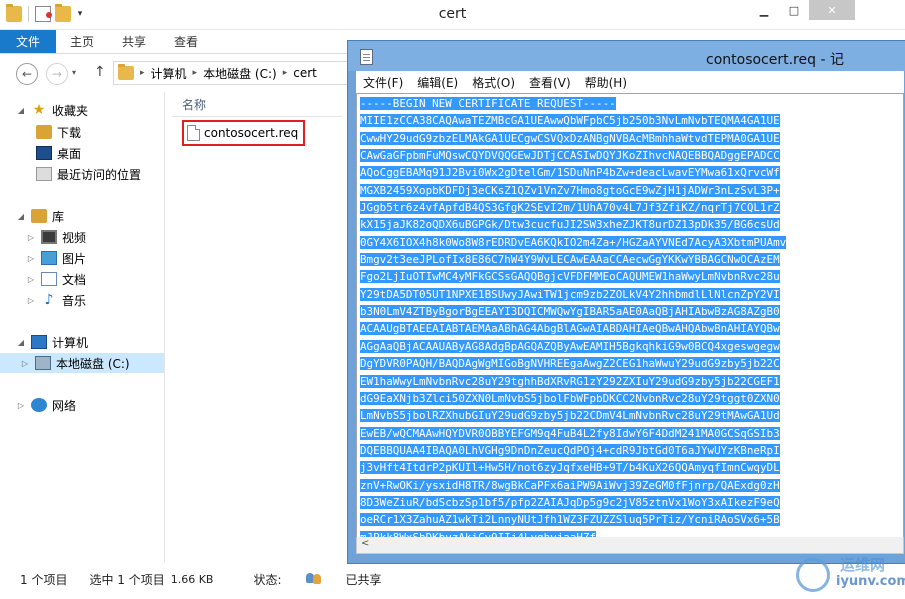 The image size is (905, 599). I want to click on tree-item-network: ▷ 网络, so click(46, 405).